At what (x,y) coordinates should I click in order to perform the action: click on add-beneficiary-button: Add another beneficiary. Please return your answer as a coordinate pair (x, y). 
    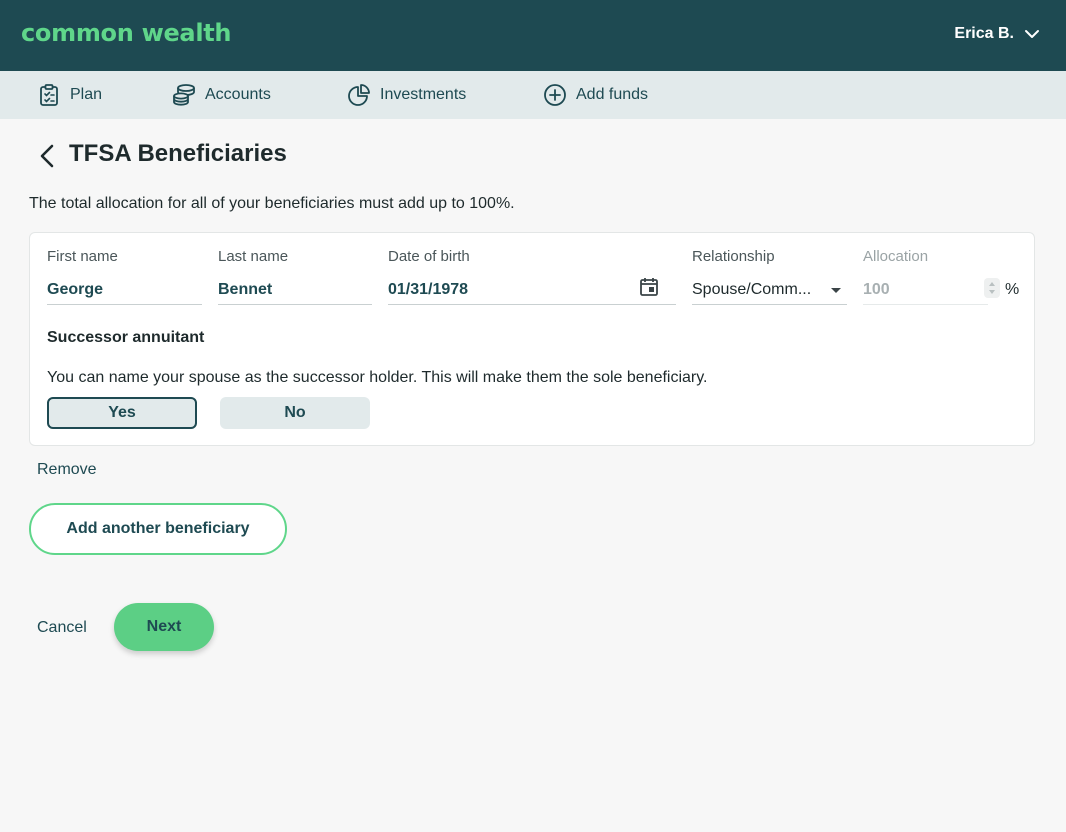
    Looking at the image, I should click on (158, 529).